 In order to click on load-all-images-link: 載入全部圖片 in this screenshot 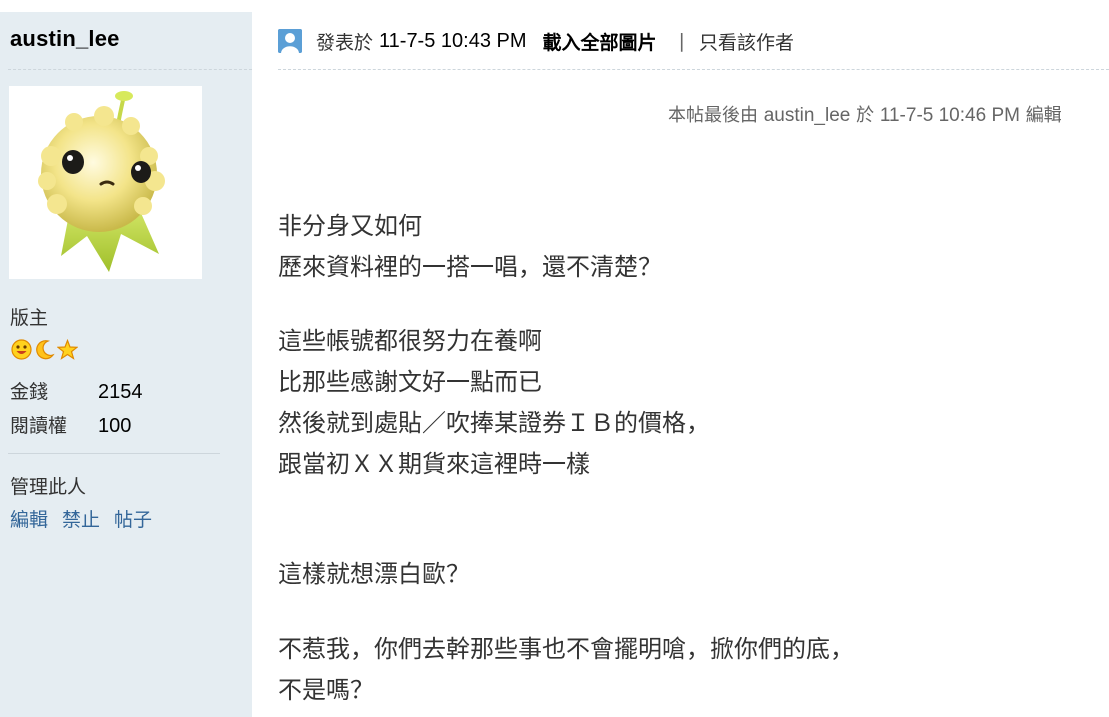, I will do `click(600, 41)`.